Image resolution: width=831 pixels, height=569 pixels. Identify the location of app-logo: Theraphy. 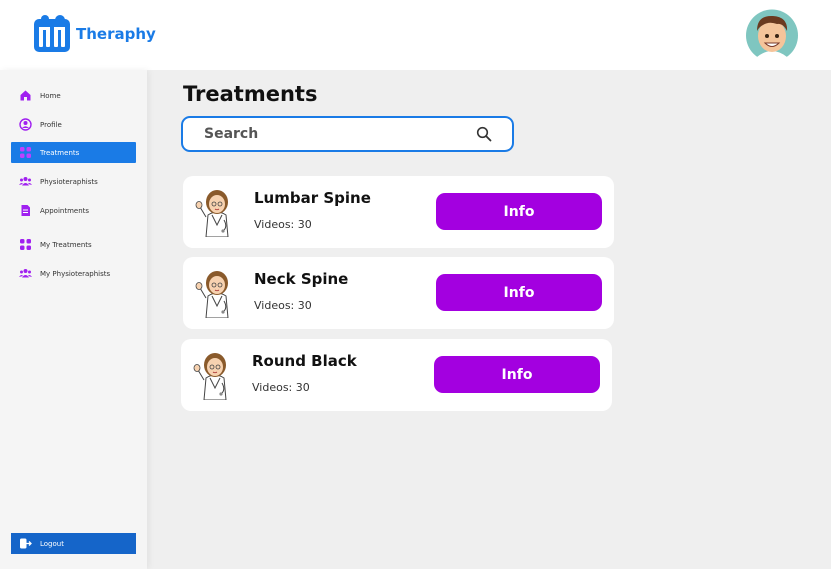
(94, 34).